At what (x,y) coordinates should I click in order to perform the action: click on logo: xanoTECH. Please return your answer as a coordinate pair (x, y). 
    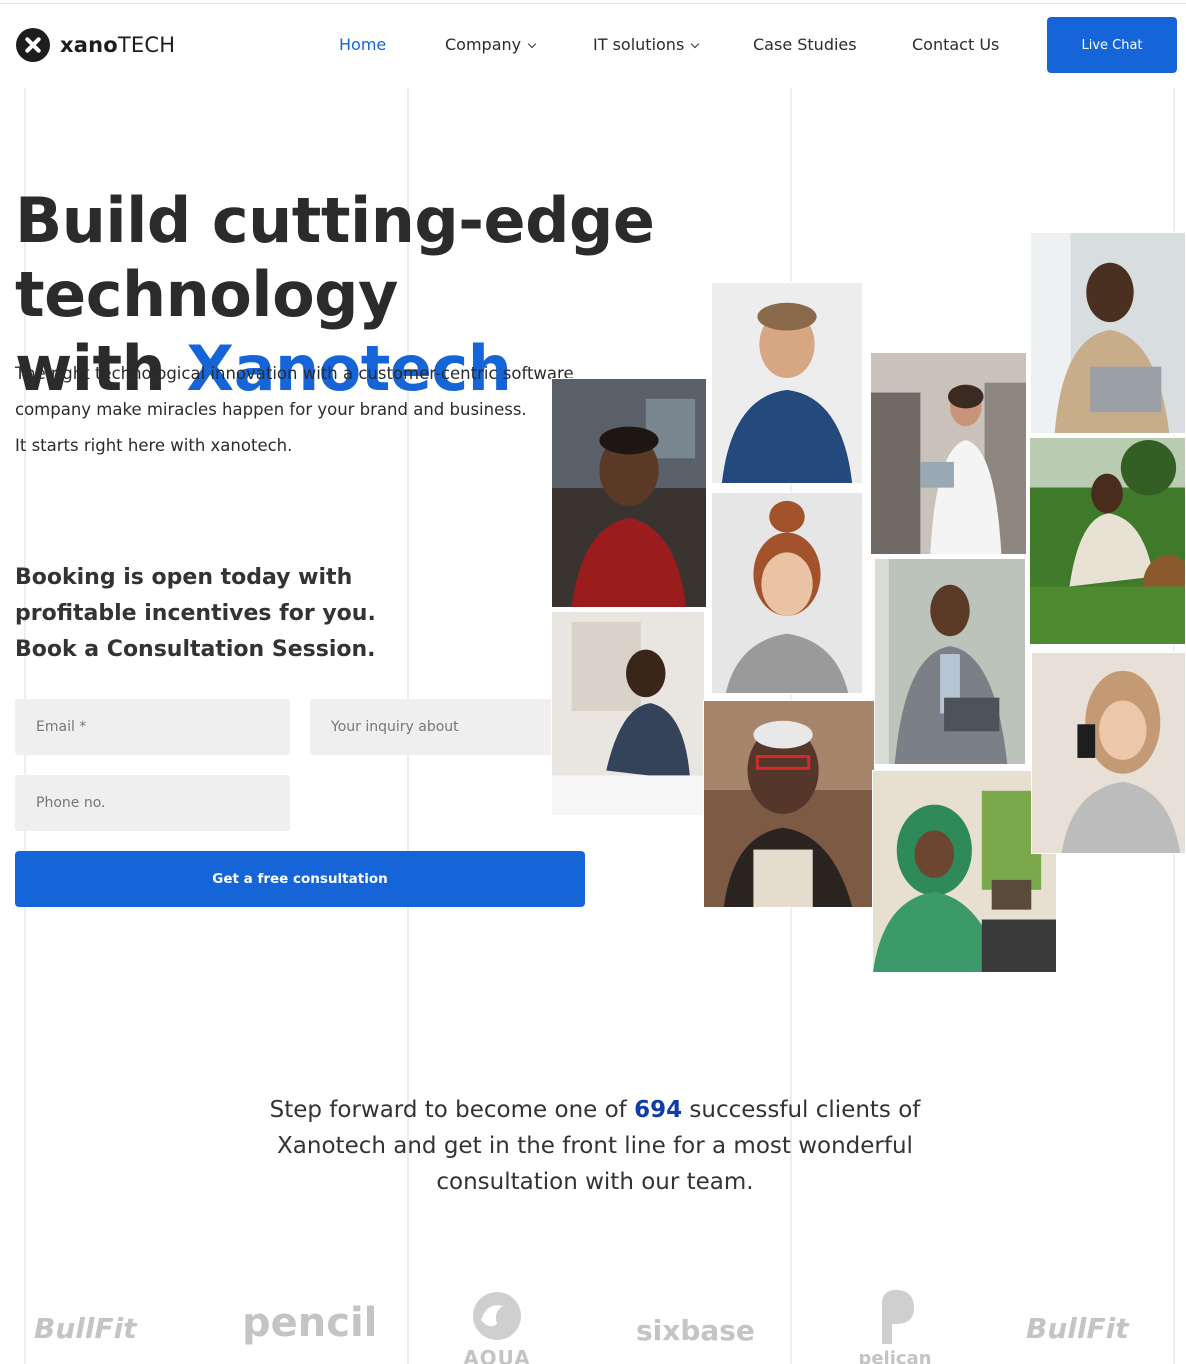
    Looking at the image, I should click on (95, 45).